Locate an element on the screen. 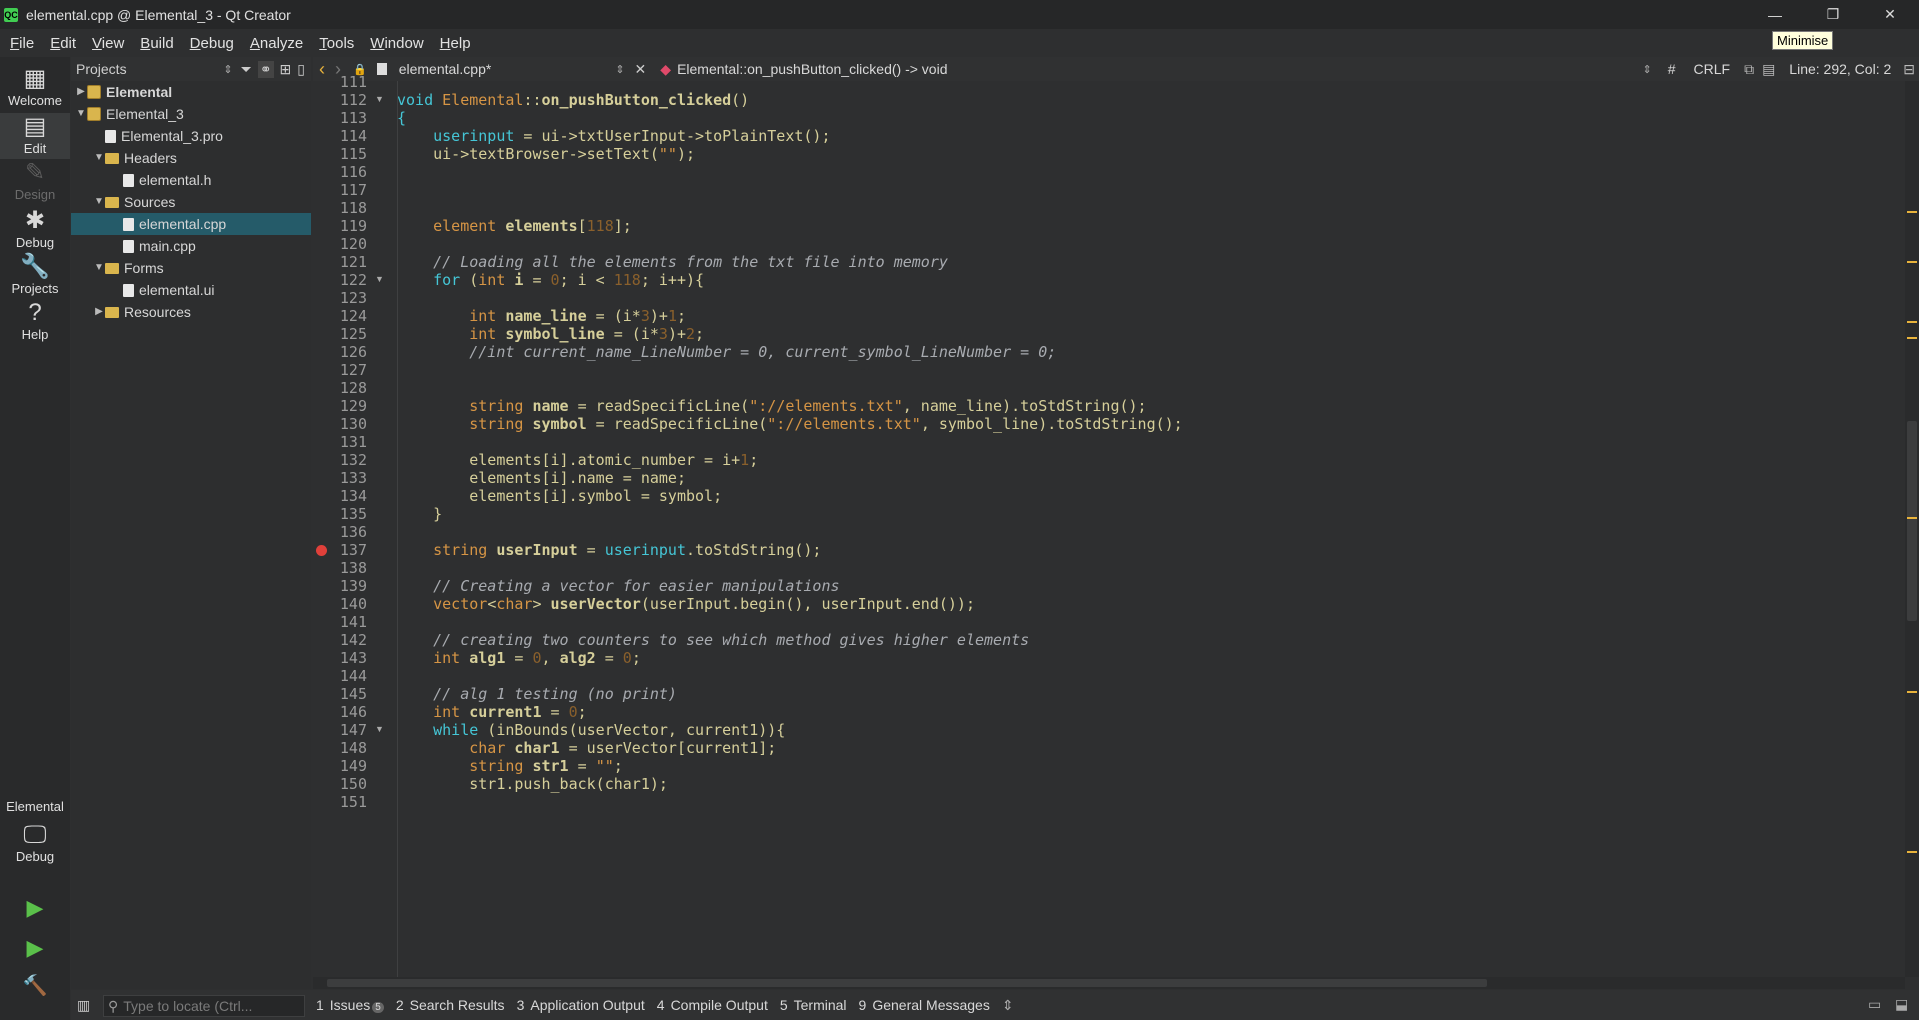  restore-button: ❐ is located at coordinates (1833, 14).